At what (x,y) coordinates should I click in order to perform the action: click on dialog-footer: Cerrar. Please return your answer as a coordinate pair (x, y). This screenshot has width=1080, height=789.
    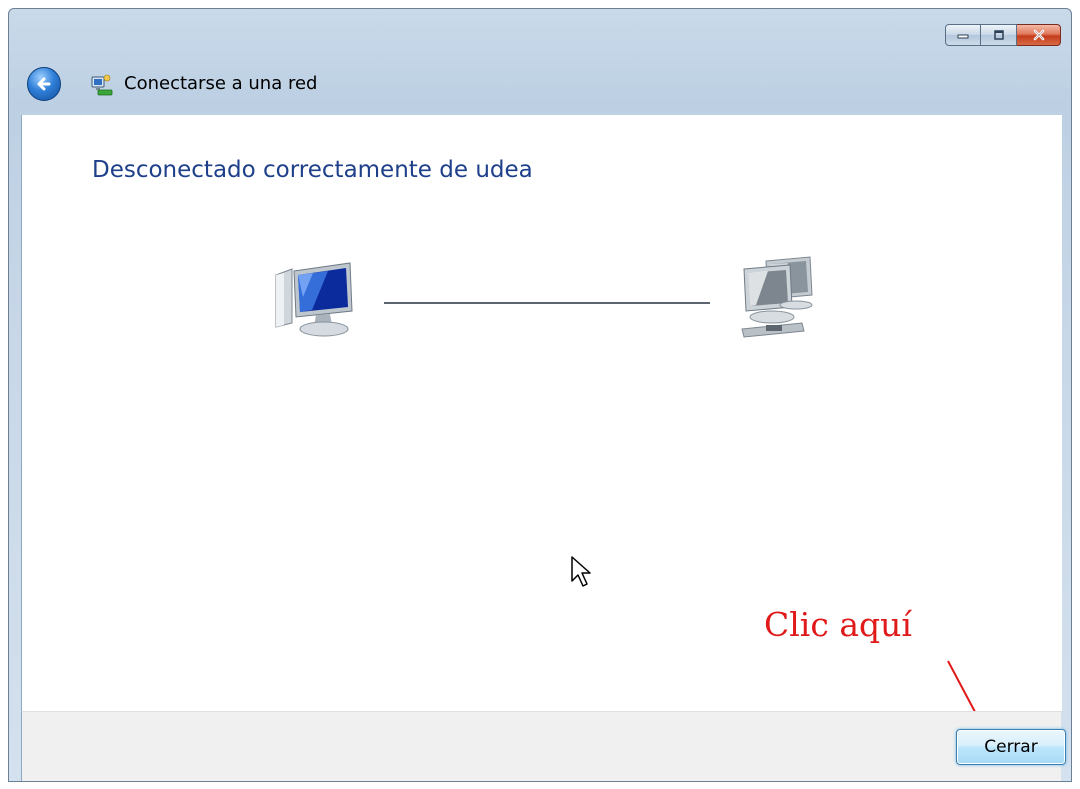
    Looking at the image, I should click on (543, 746).